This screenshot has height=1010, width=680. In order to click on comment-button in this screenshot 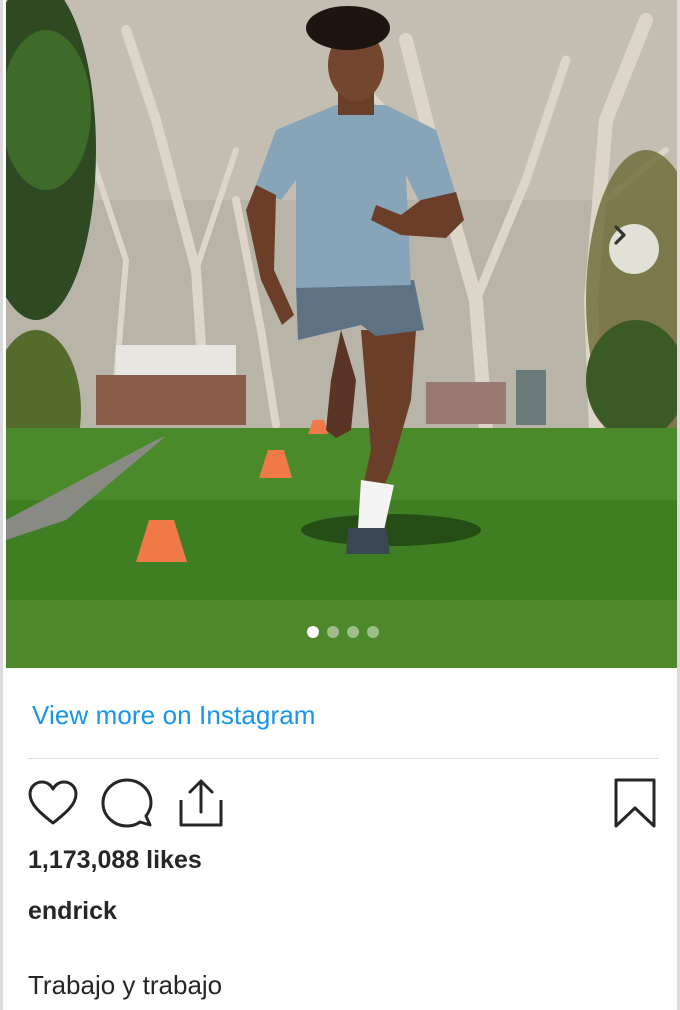, I will do `click(127, 803)`.